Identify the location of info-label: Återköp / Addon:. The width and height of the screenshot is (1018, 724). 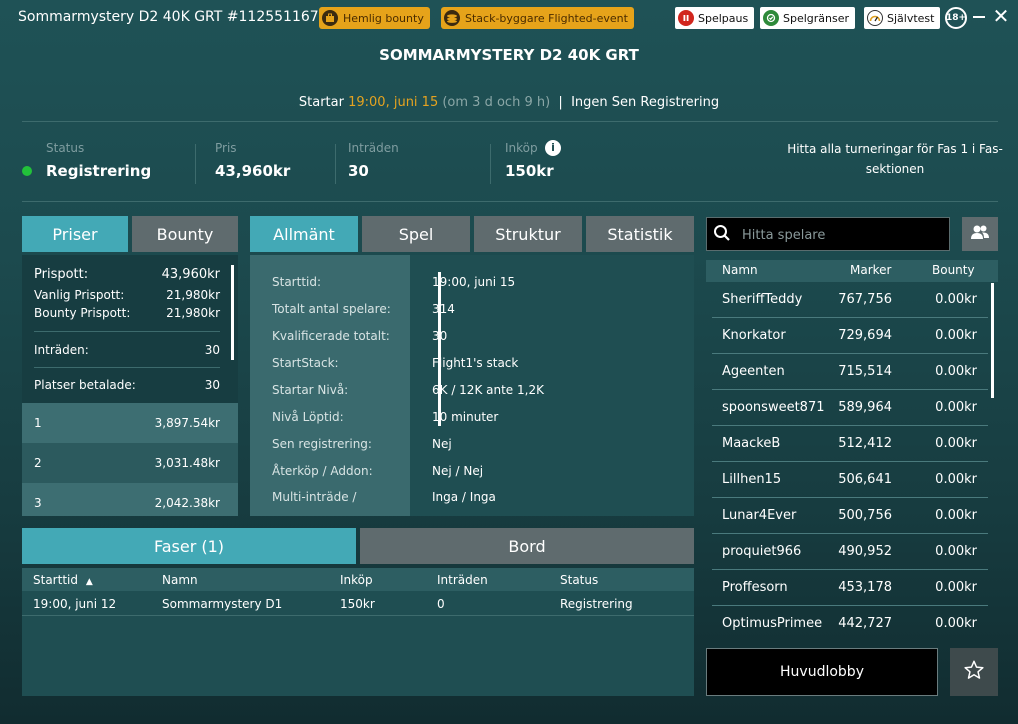
(322, 471).